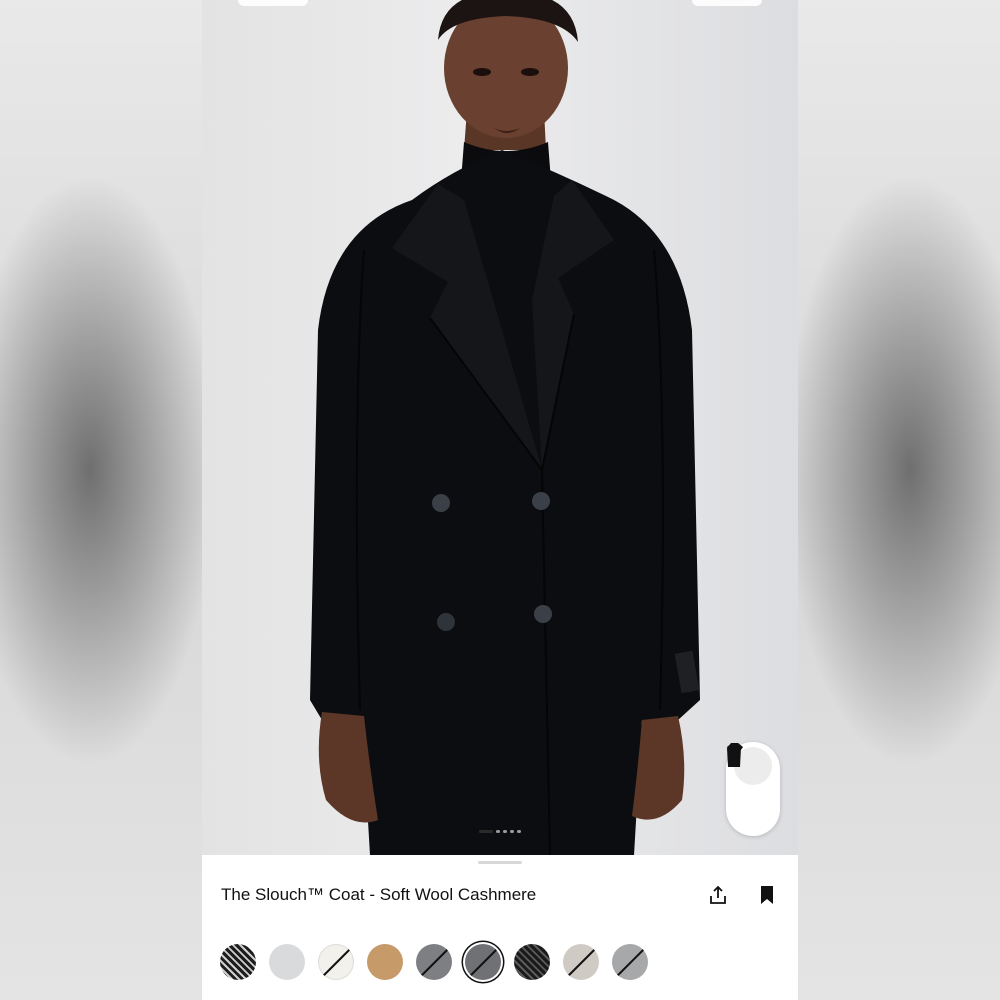 The width and height of the screenshot is (1000, 1000). I want to click on color-swatches, so click(434, 962).